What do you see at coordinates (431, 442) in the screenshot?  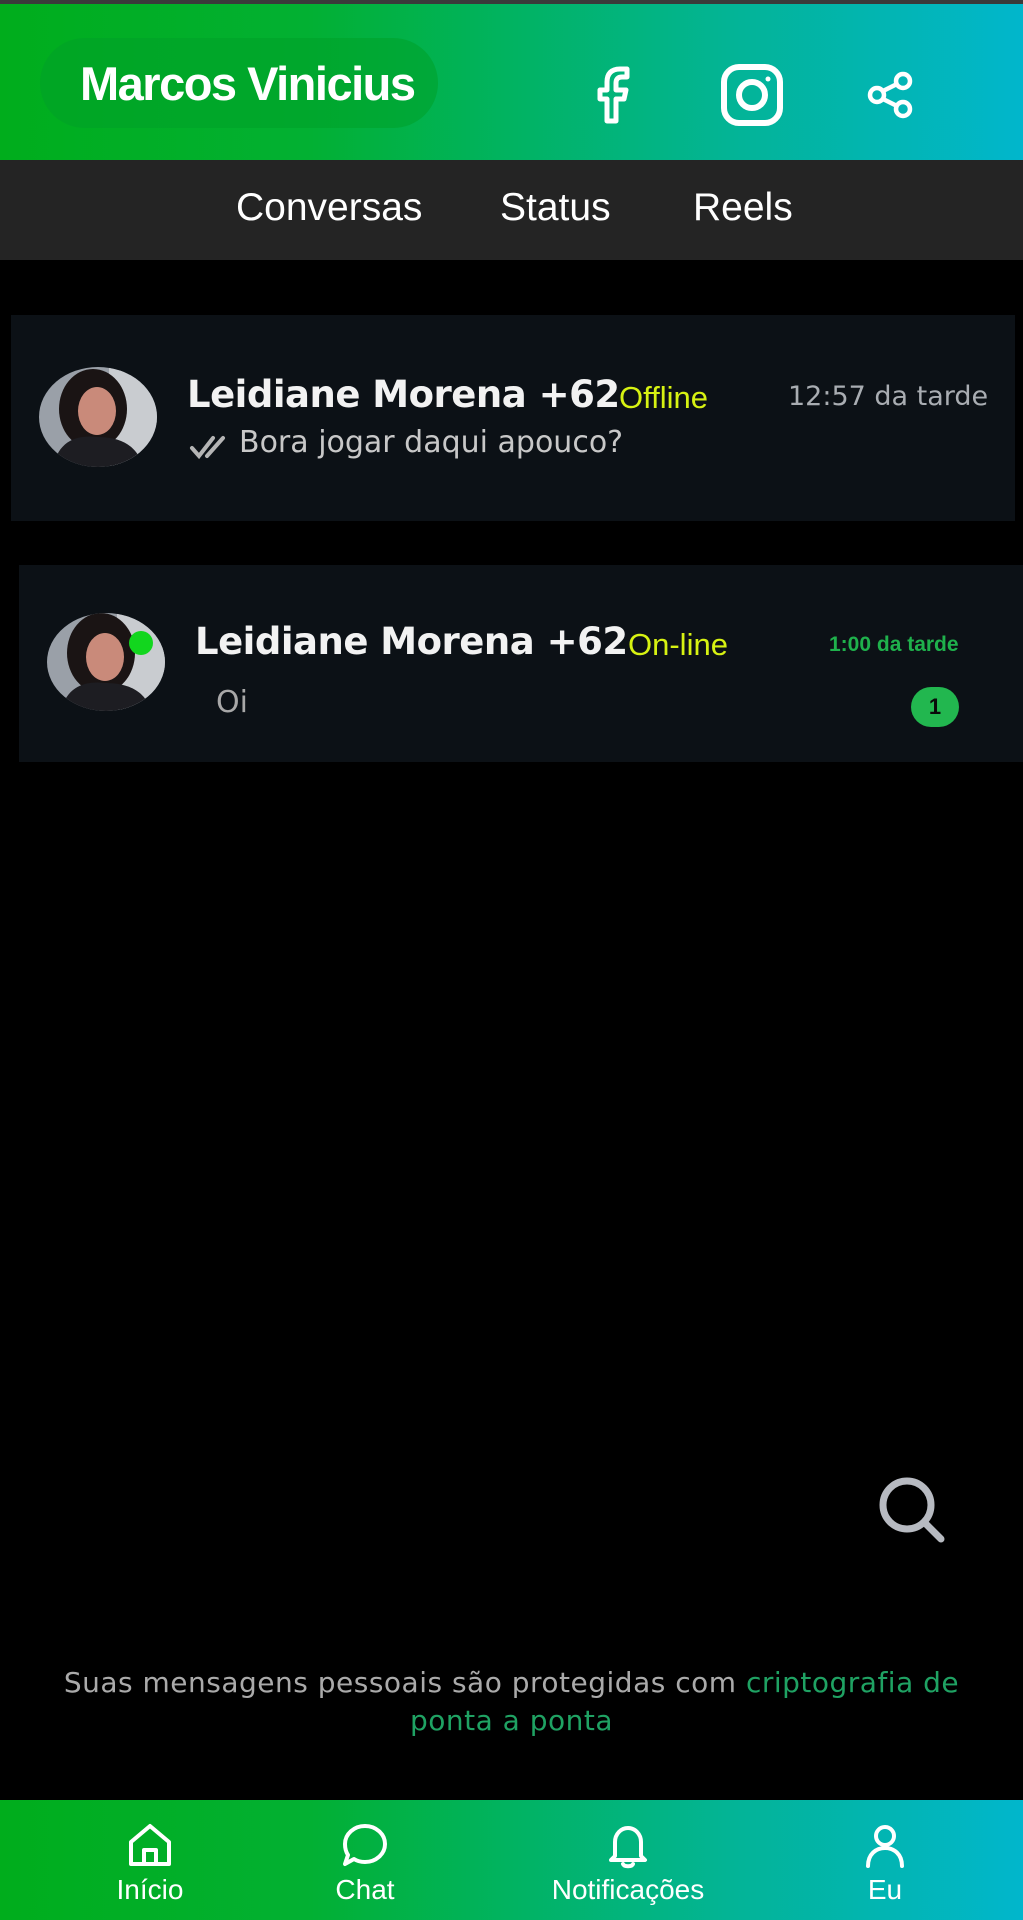 I see `message-preview: Bora jogar daqui apouco?` at bounding box center [431, 442].